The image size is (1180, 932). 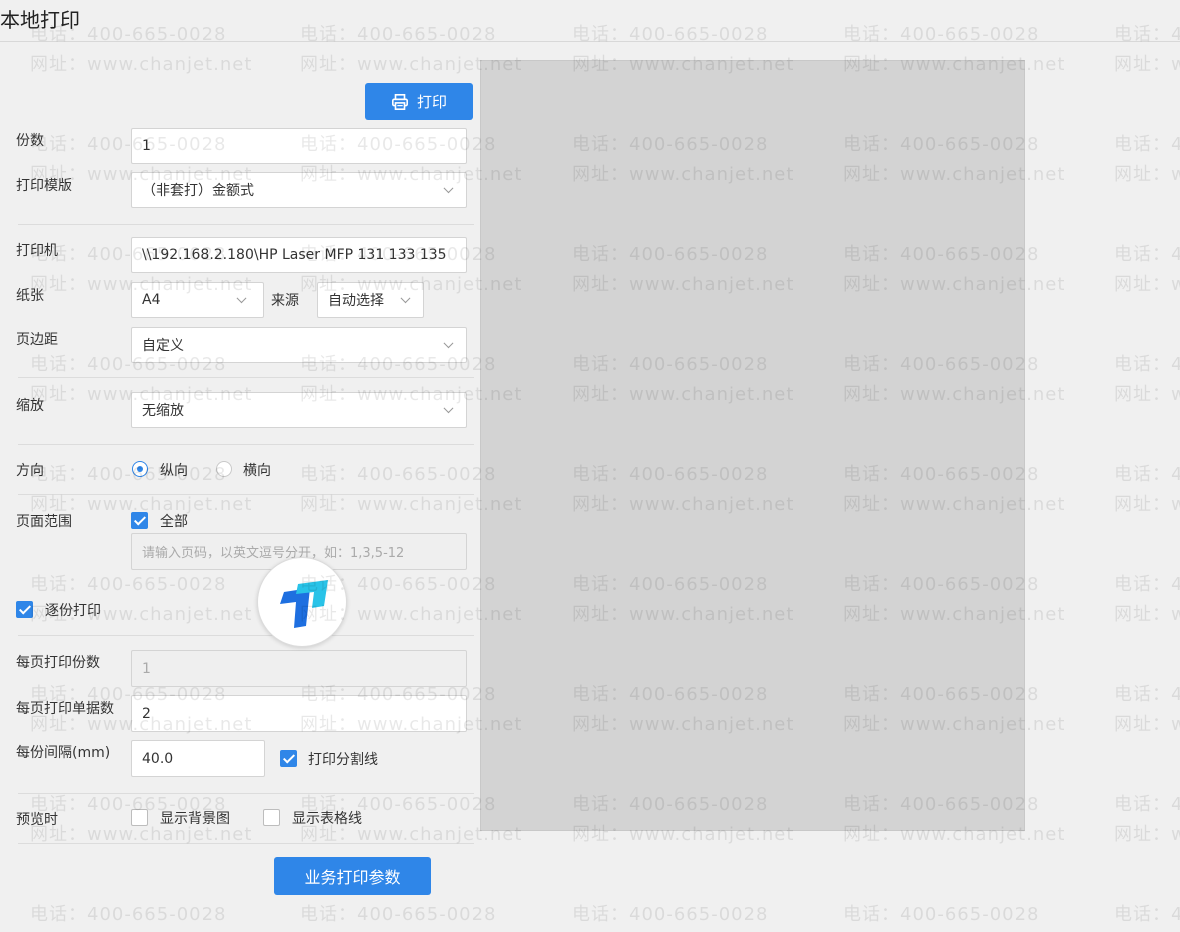 I want to click on orientation-landscape-label: 横向, so click(x=257, y=471).